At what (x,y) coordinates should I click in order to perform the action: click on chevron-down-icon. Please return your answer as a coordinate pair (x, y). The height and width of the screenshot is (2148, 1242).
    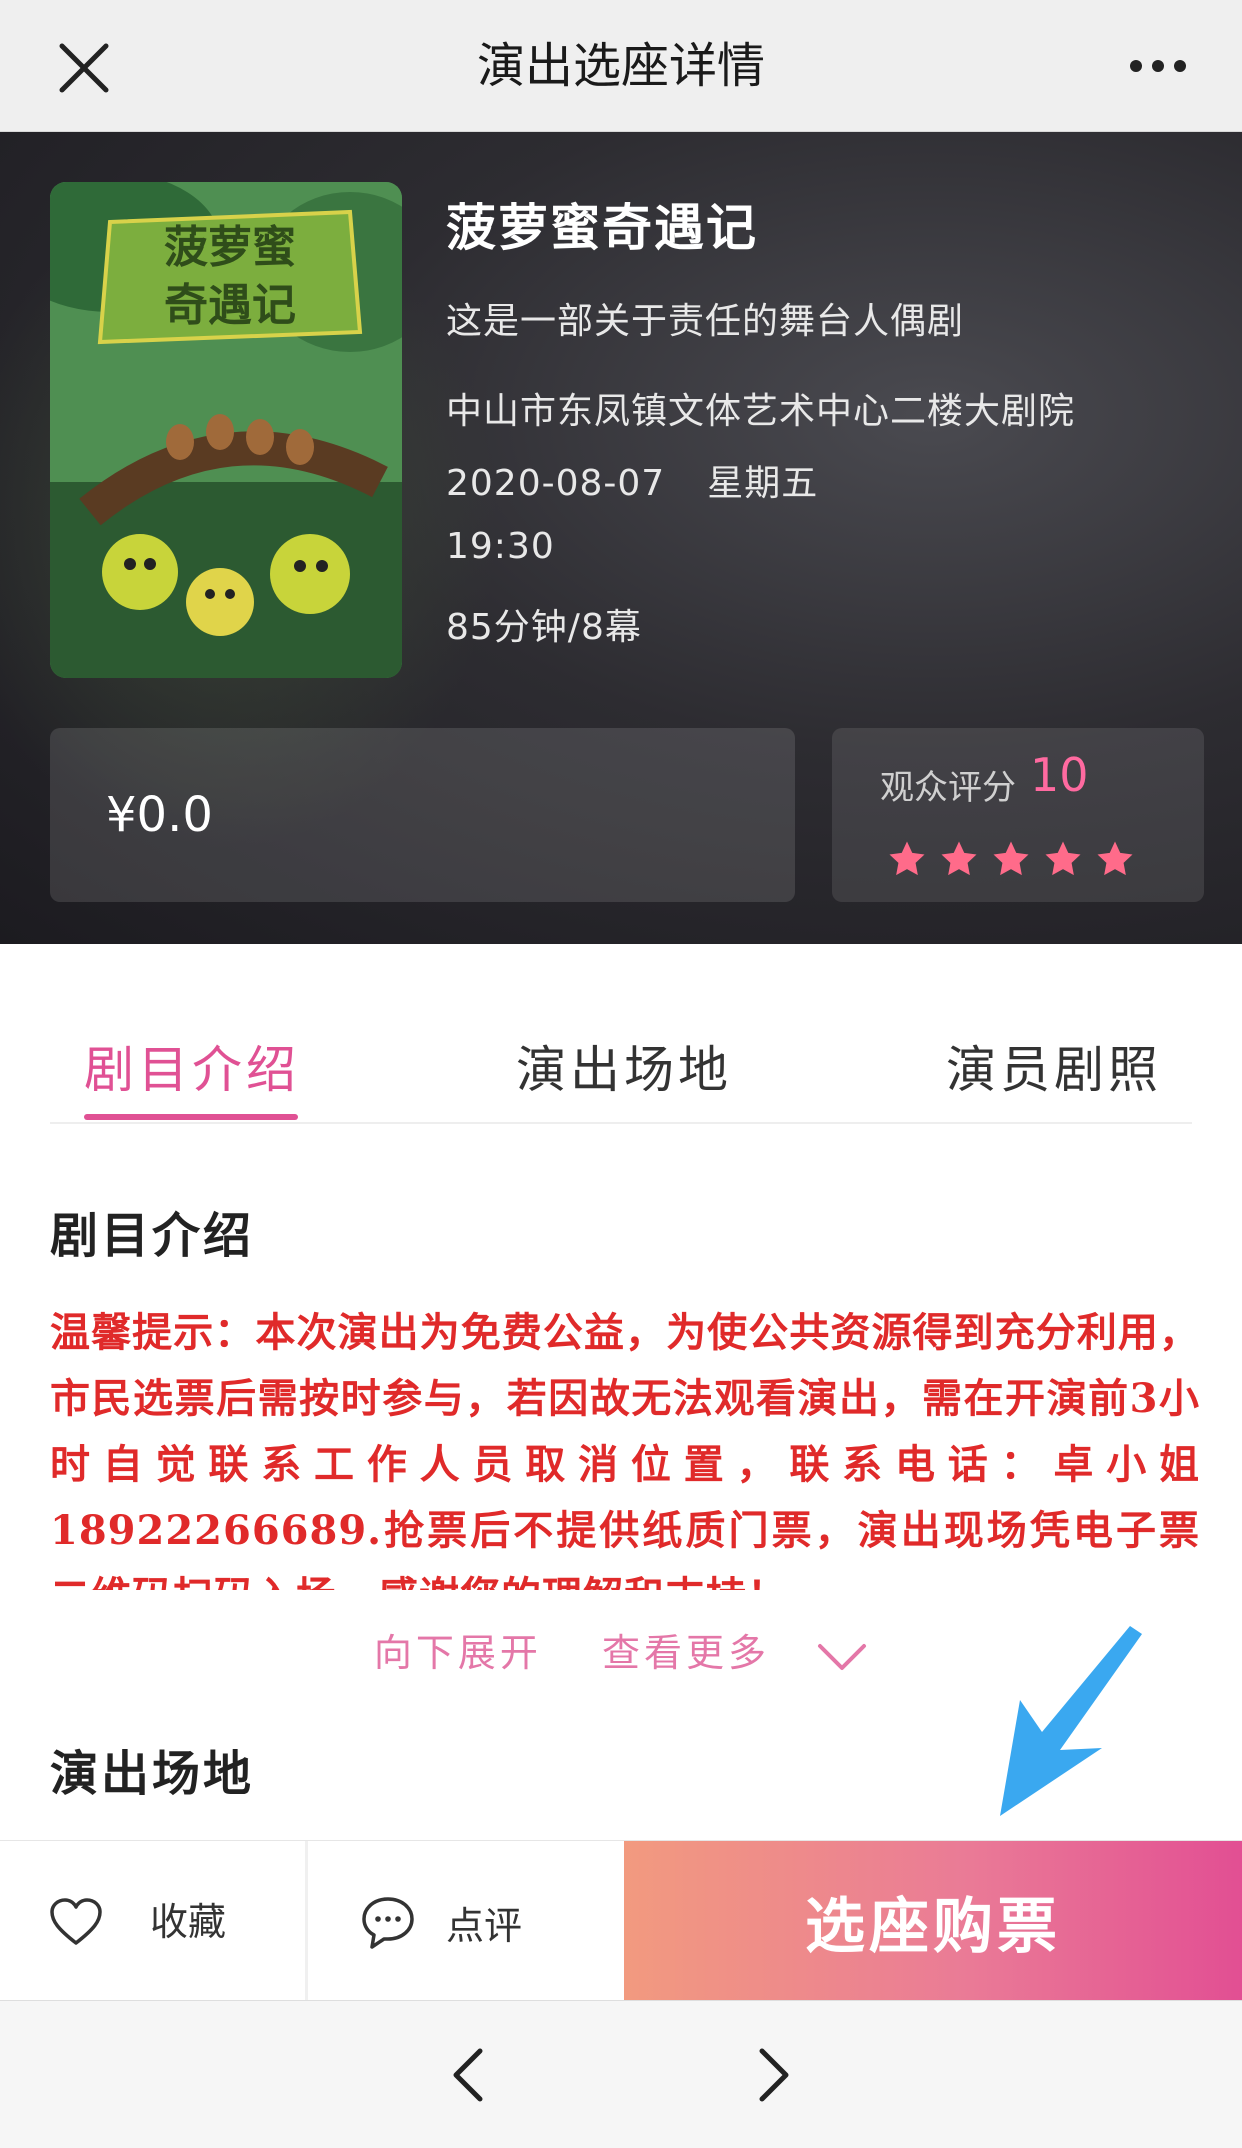
    Looking at the image, I should click on (842, 1656).